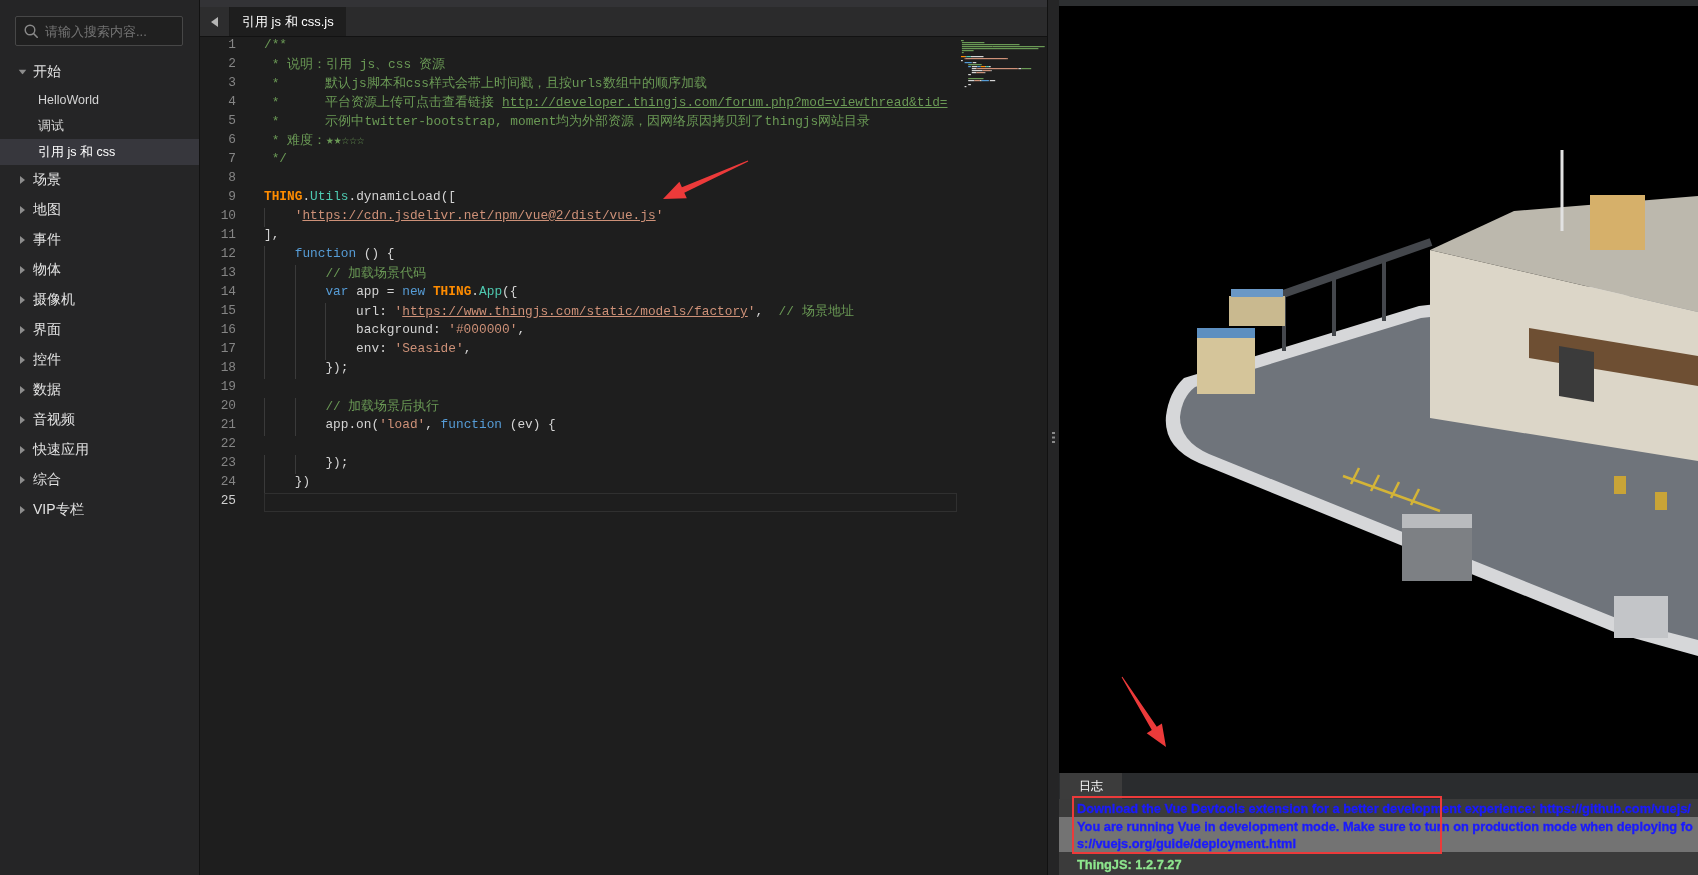 Image resolution: width=1698 pixels, height=875 pixels. Describe the element at coordinates (360, 197) in the screenshot. I see `code-line: THING.Utils.dynamicLoad([` at that location.